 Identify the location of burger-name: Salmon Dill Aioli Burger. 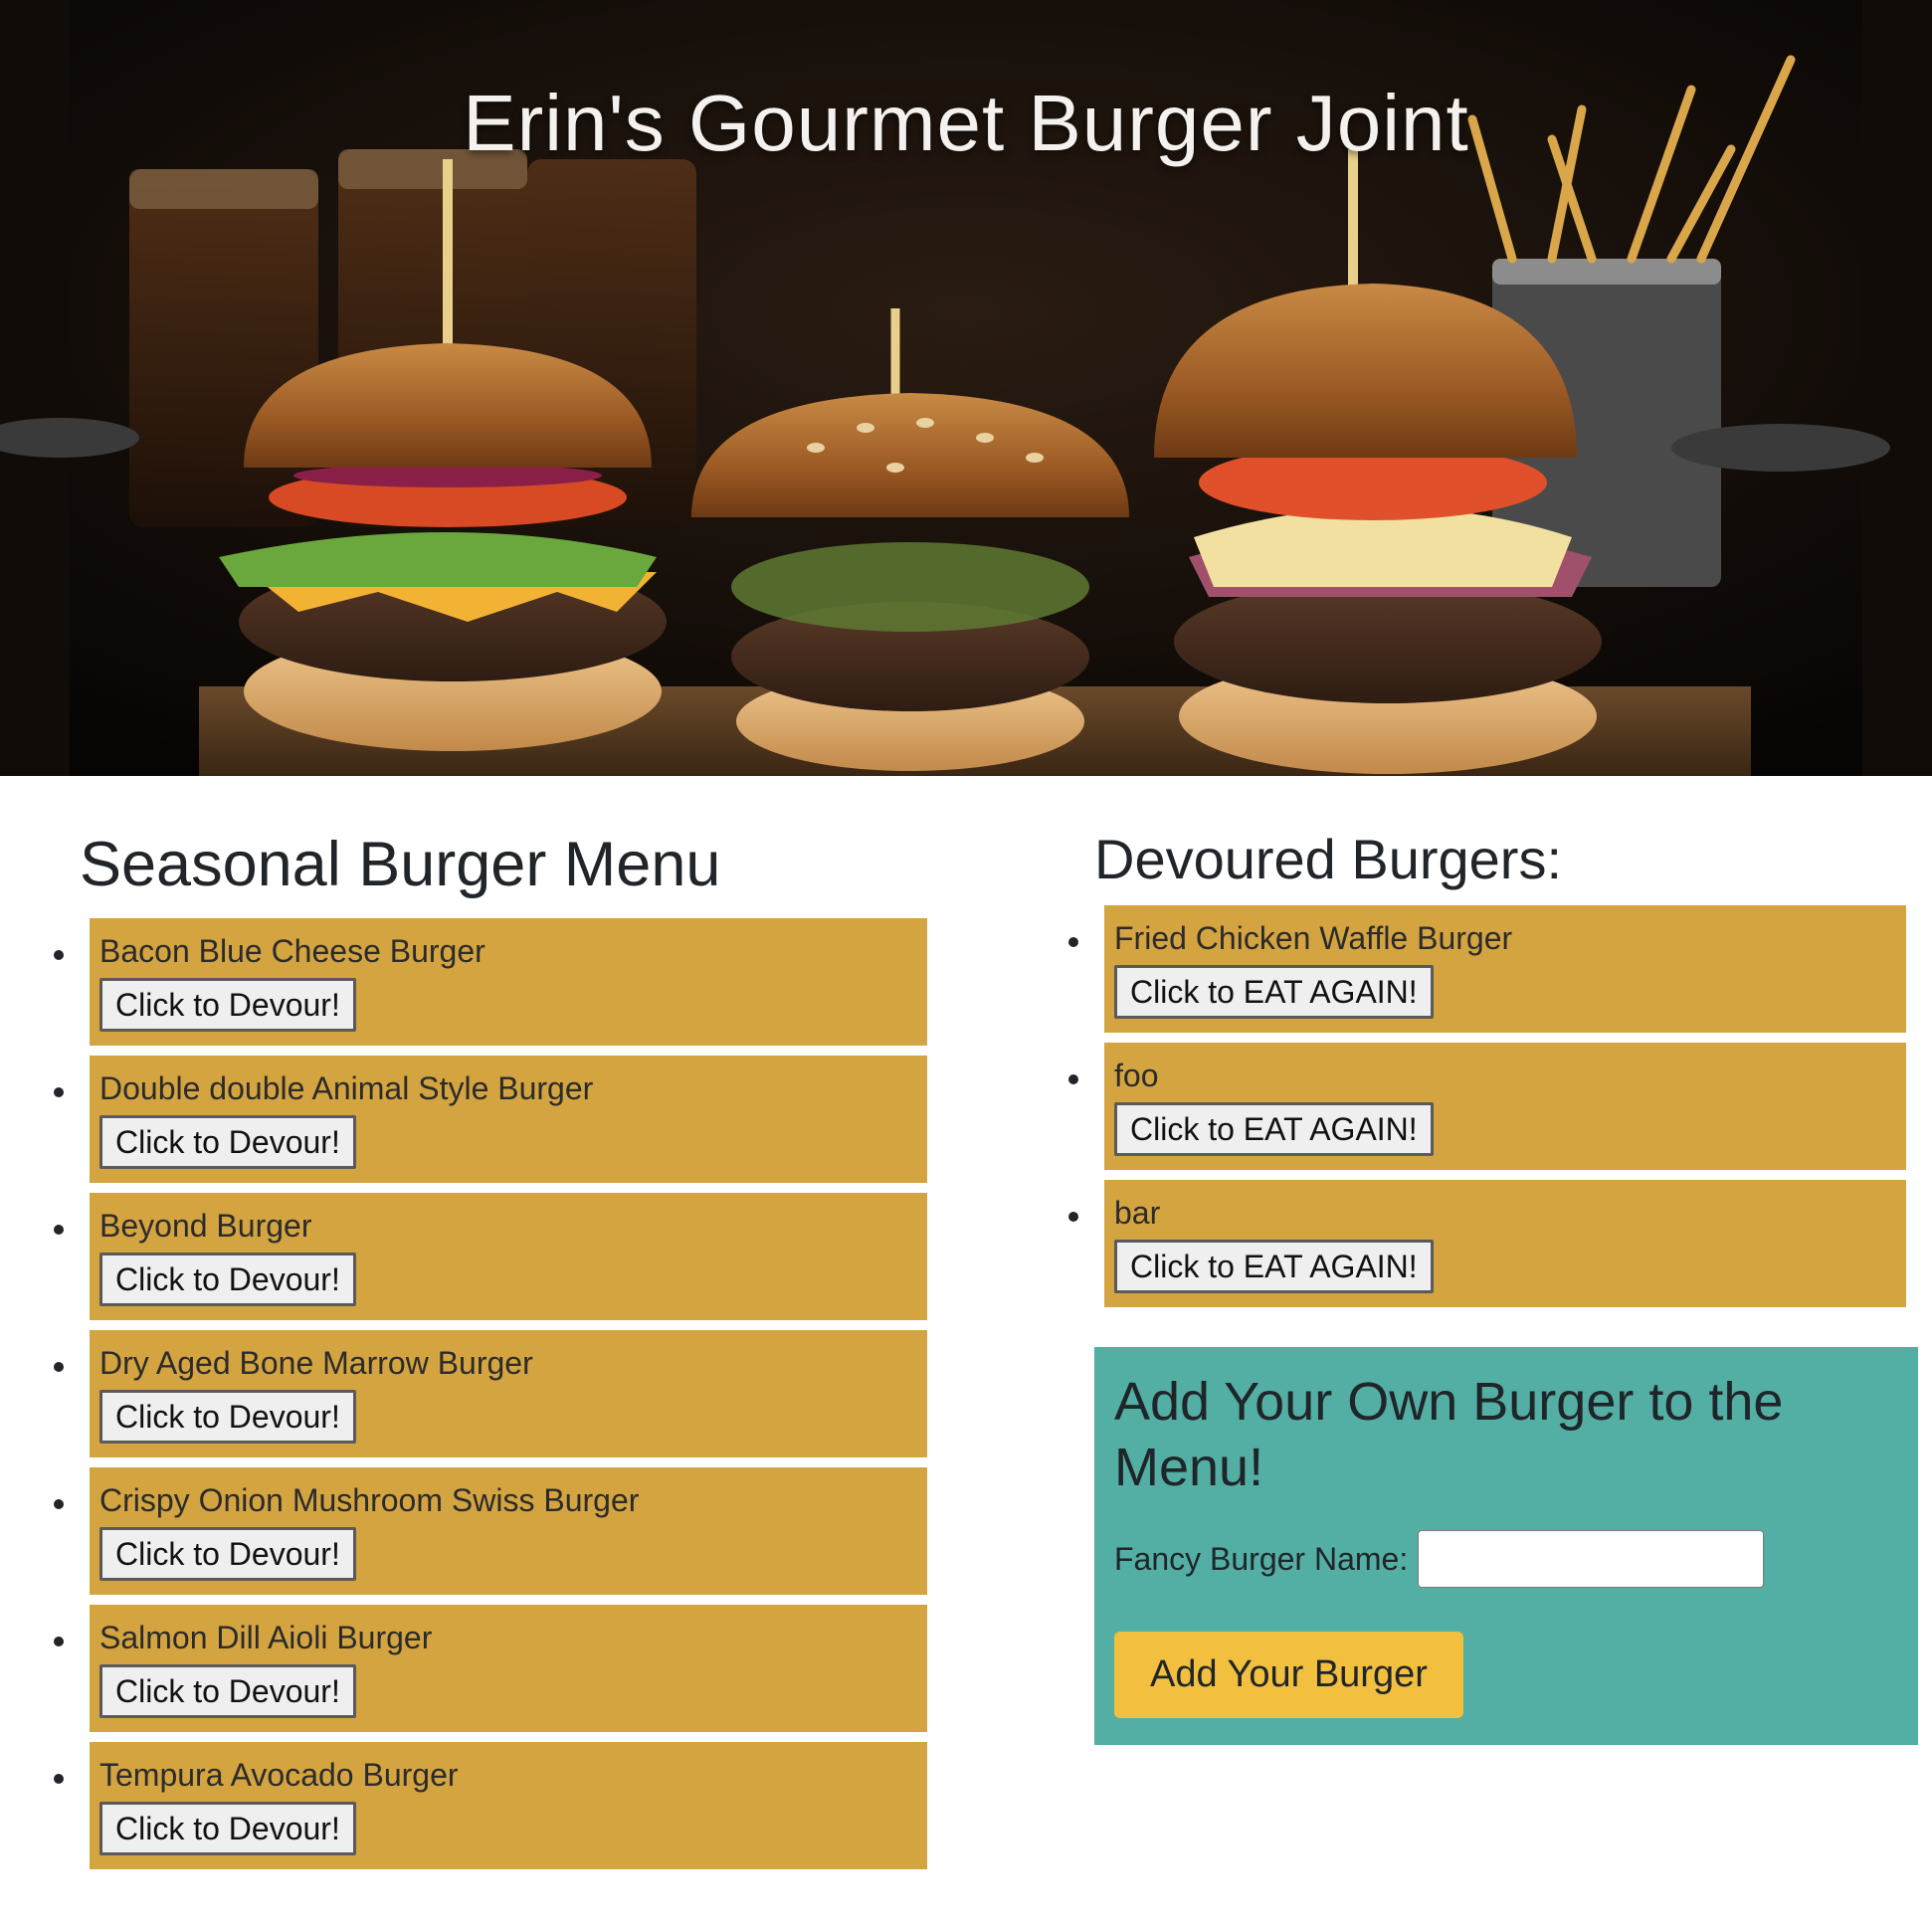
(266, 1637).